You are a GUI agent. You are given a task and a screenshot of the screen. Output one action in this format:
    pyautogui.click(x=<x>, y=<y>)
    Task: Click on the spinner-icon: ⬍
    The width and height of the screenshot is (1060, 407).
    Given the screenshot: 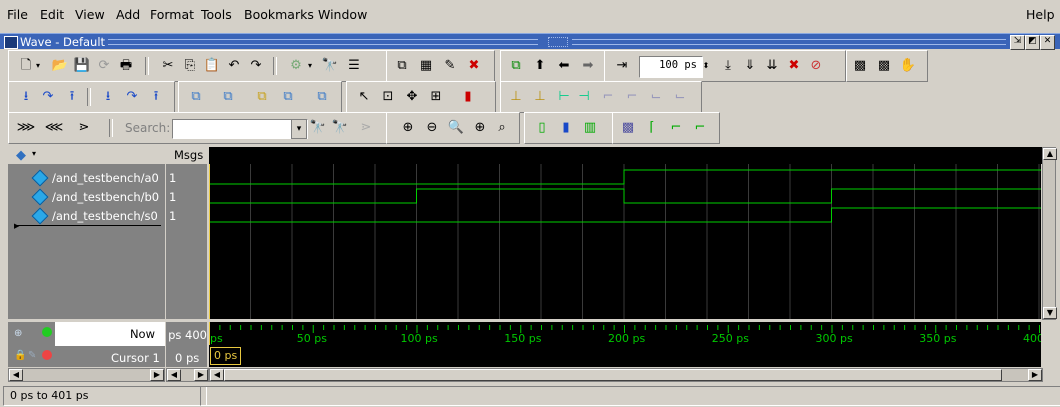 What is the action you would take?
    pyautogui.click(x=706, y=66)
    